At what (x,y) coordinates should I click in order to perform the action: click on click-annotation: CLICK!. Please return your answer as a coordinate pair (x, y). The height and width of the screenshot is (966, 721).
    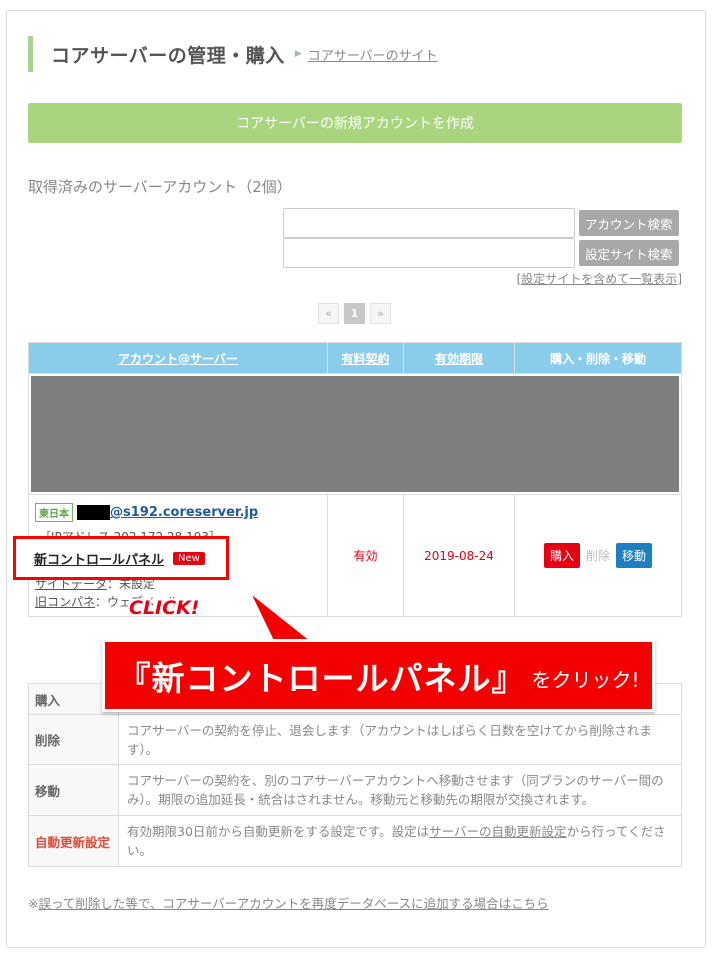
    Looking at the image, I should click on (164, 608).